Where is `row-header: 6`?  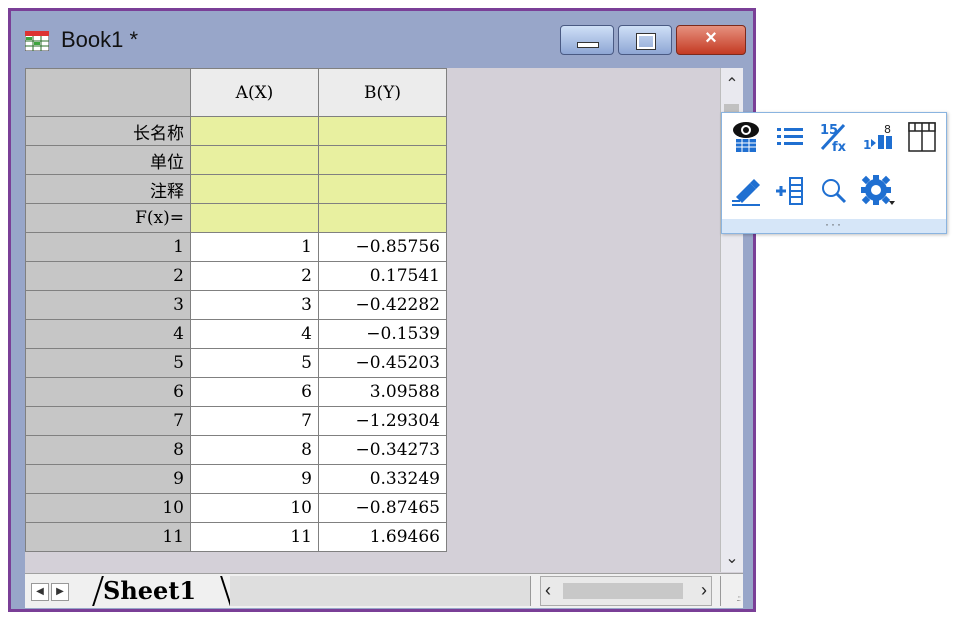
row-header: 6 is located at coordinates (108, 392).